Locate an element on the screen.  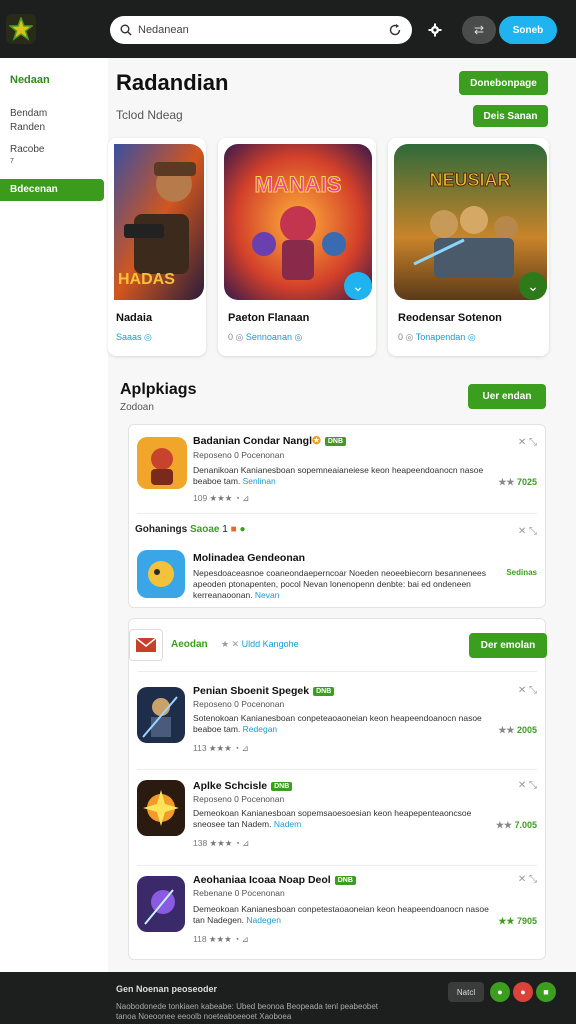
app-rating: Sedinas is located at coordinates (521, 572).